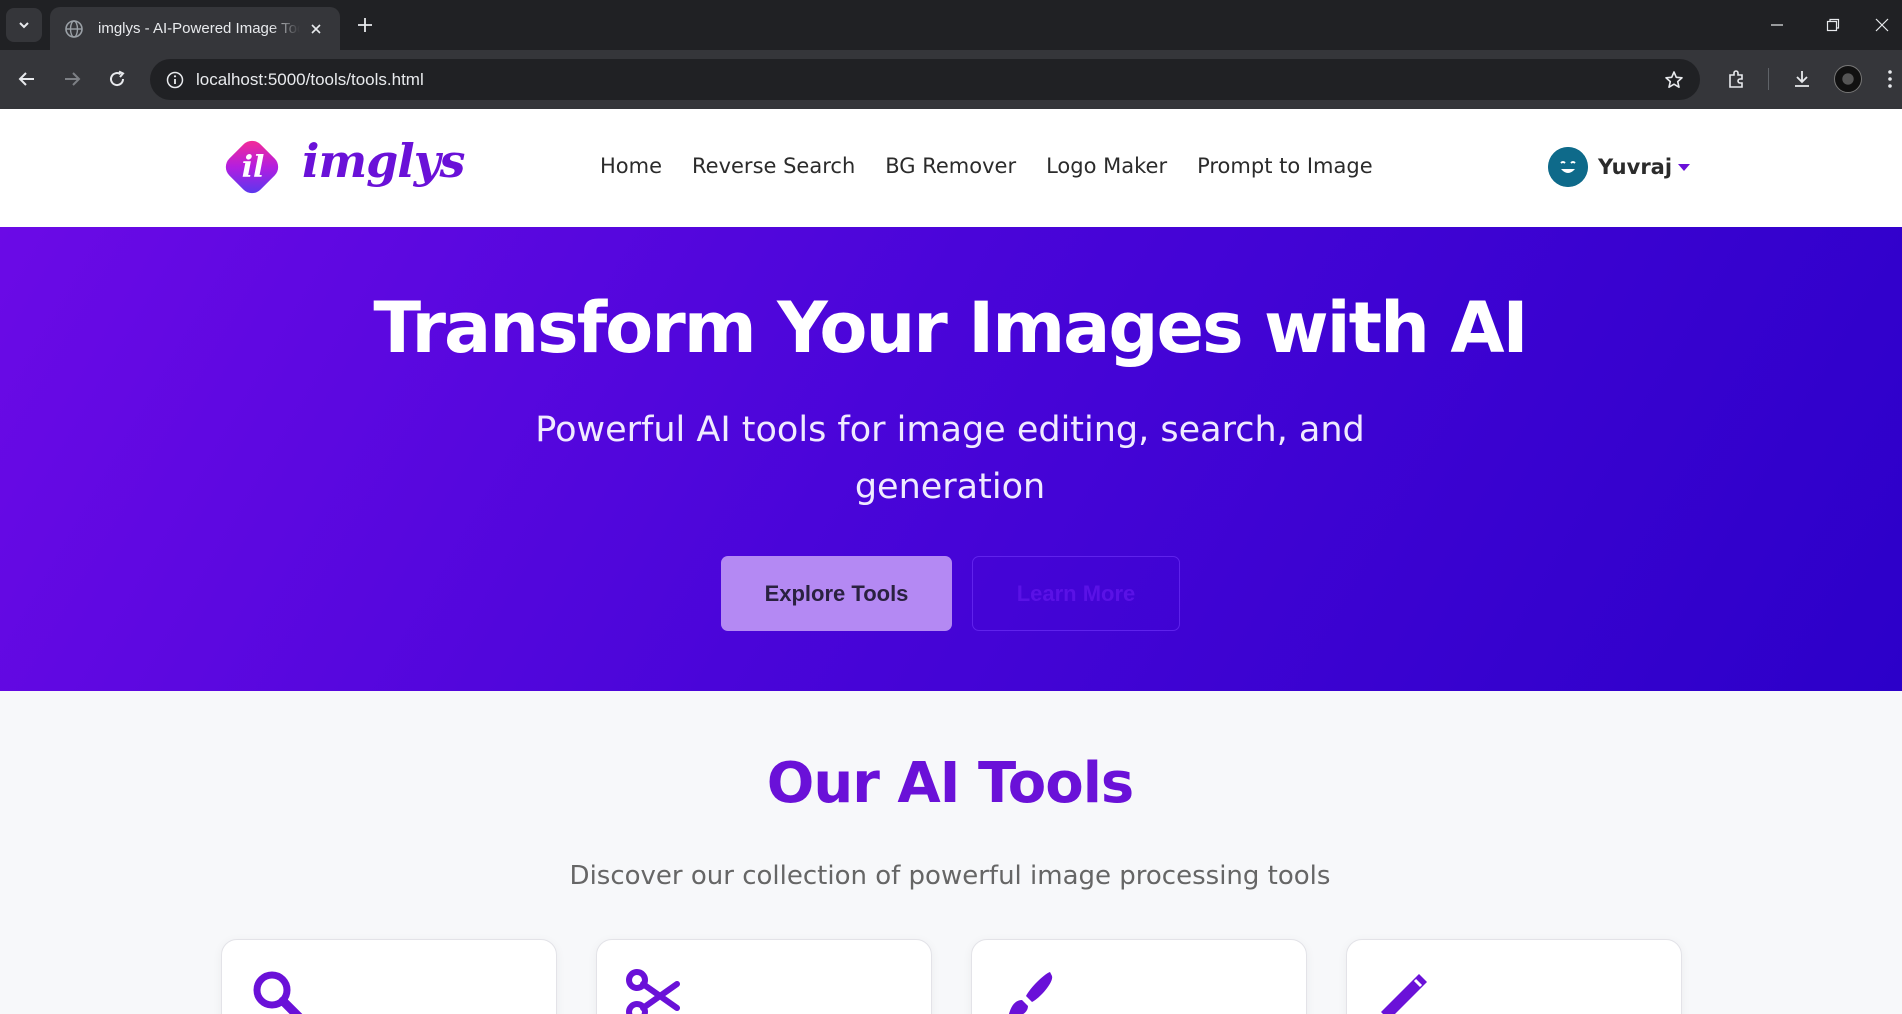 The width and height of the screenshot is (1902, 1014). I want to click on plus-icon, so click(365, 25).